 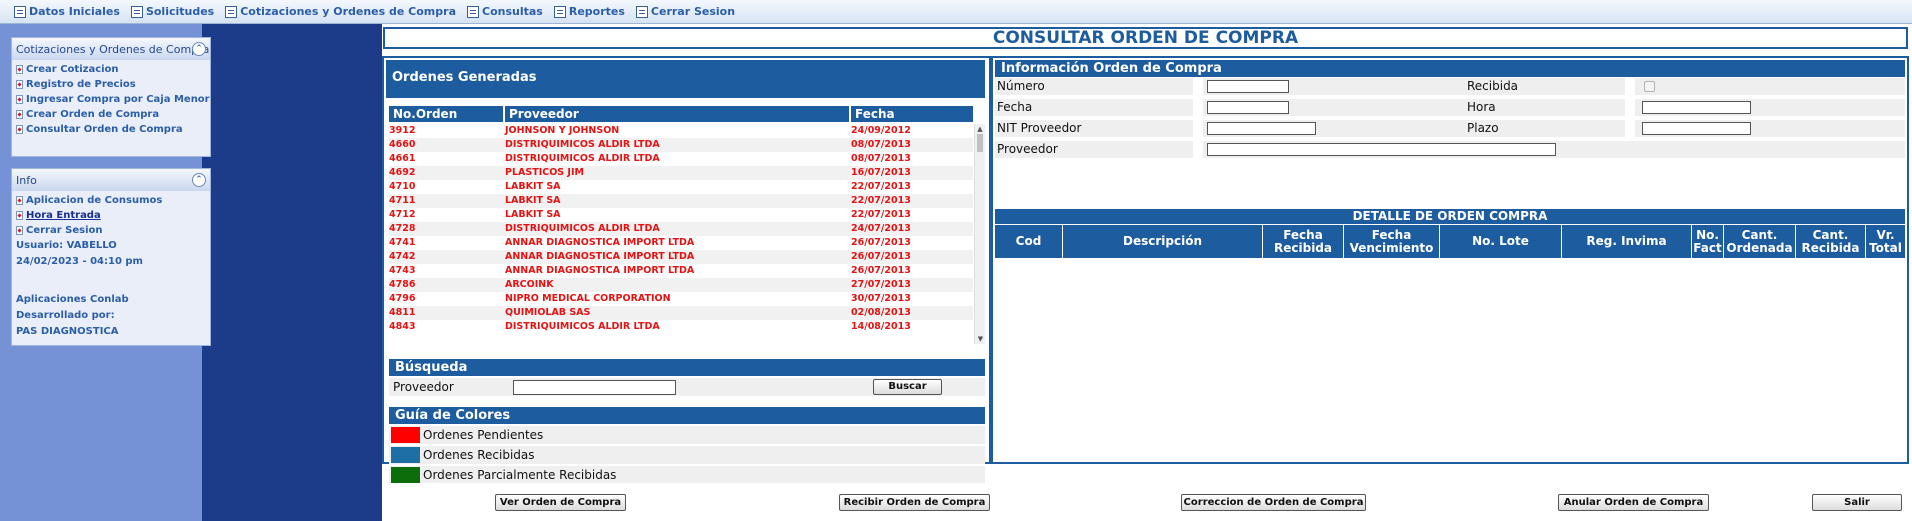 I want to click on orden-proveedor: LABKIT SA, so click(x=533, y=200).